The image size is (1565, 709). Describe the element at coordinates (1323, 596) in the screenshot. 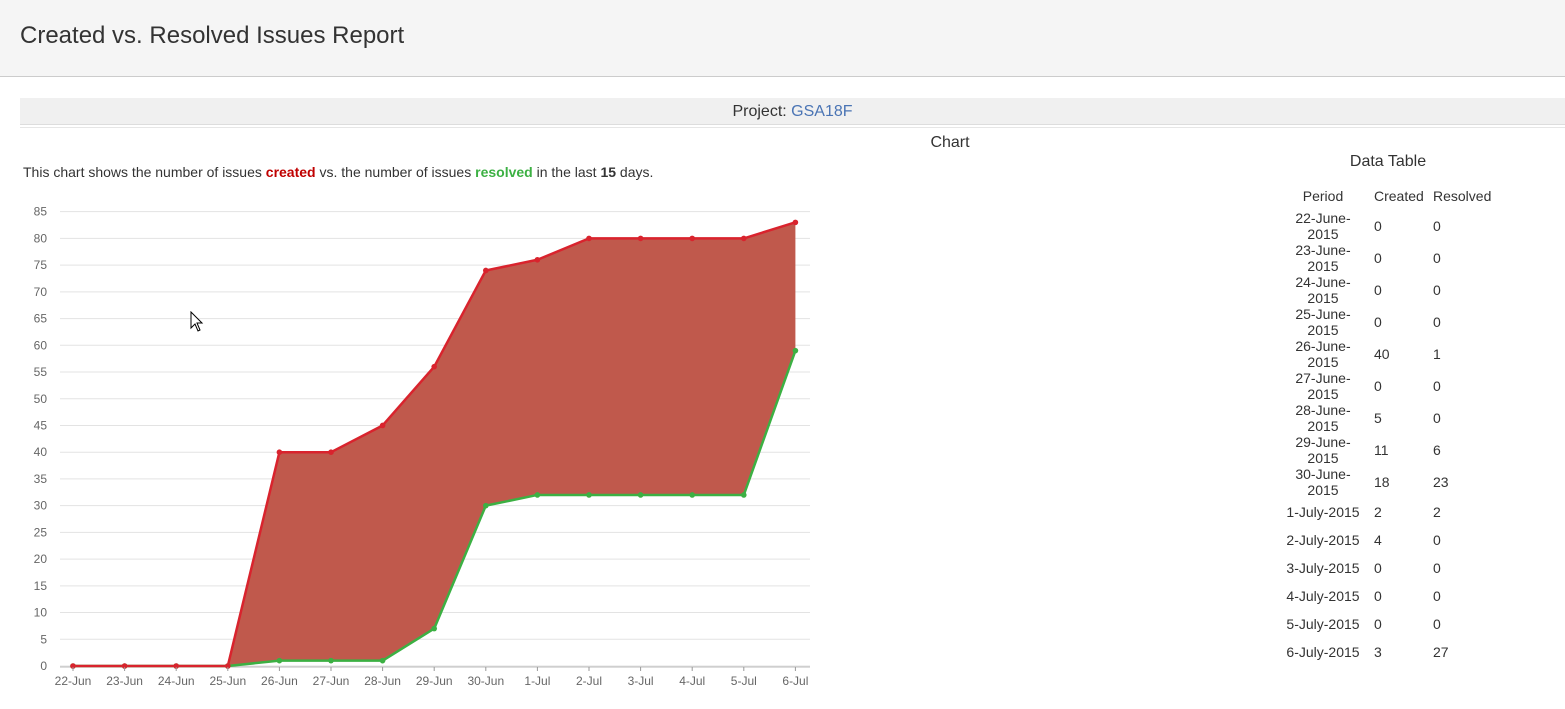

I see `table-cell-period: 4-July-2015` at that location.